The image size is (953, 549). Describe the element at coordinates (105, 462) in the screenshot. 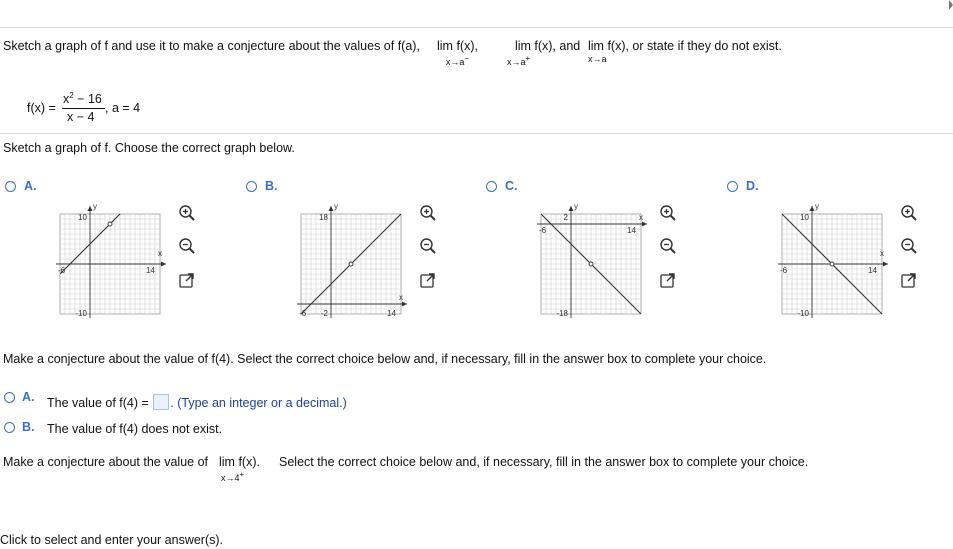

I see `conjecture-lim-prompt-start: Make a conjecture about the value of` at that location.